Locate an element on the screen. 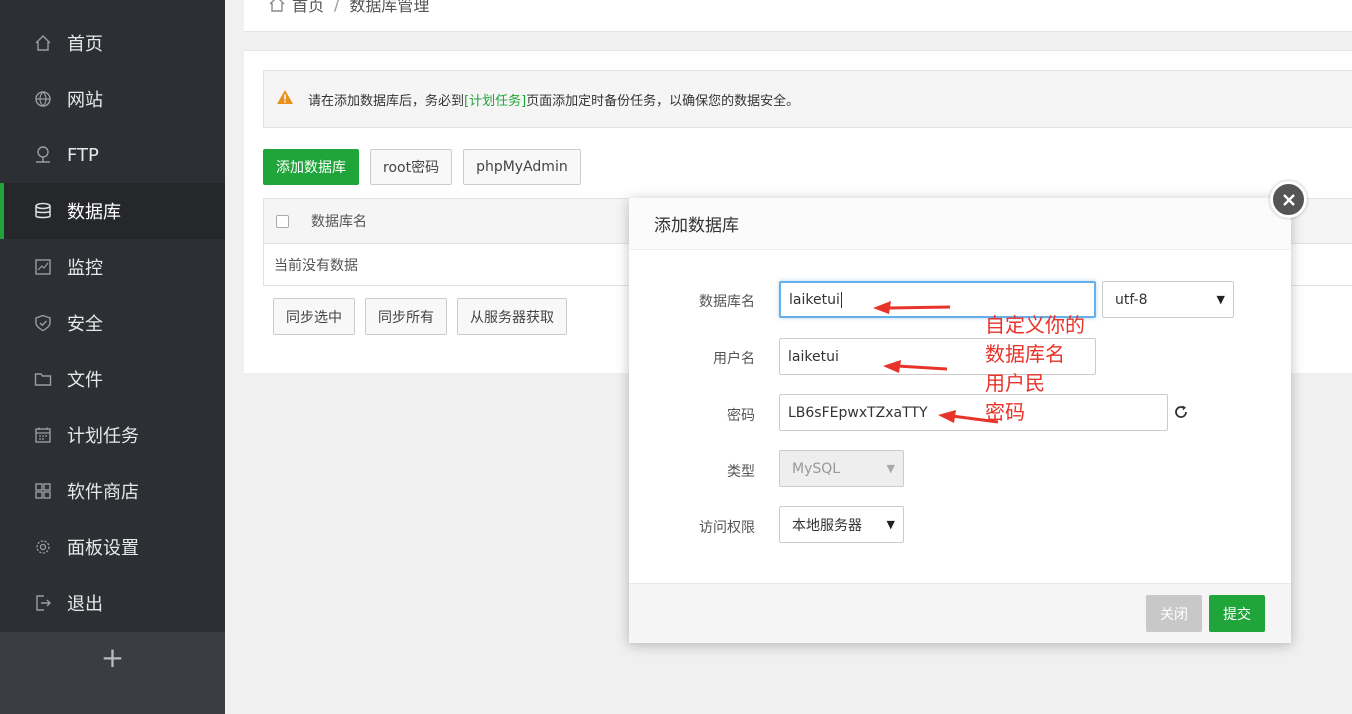  sidebar-item-settings: 面板设置 is located at coordinates (112, 547).